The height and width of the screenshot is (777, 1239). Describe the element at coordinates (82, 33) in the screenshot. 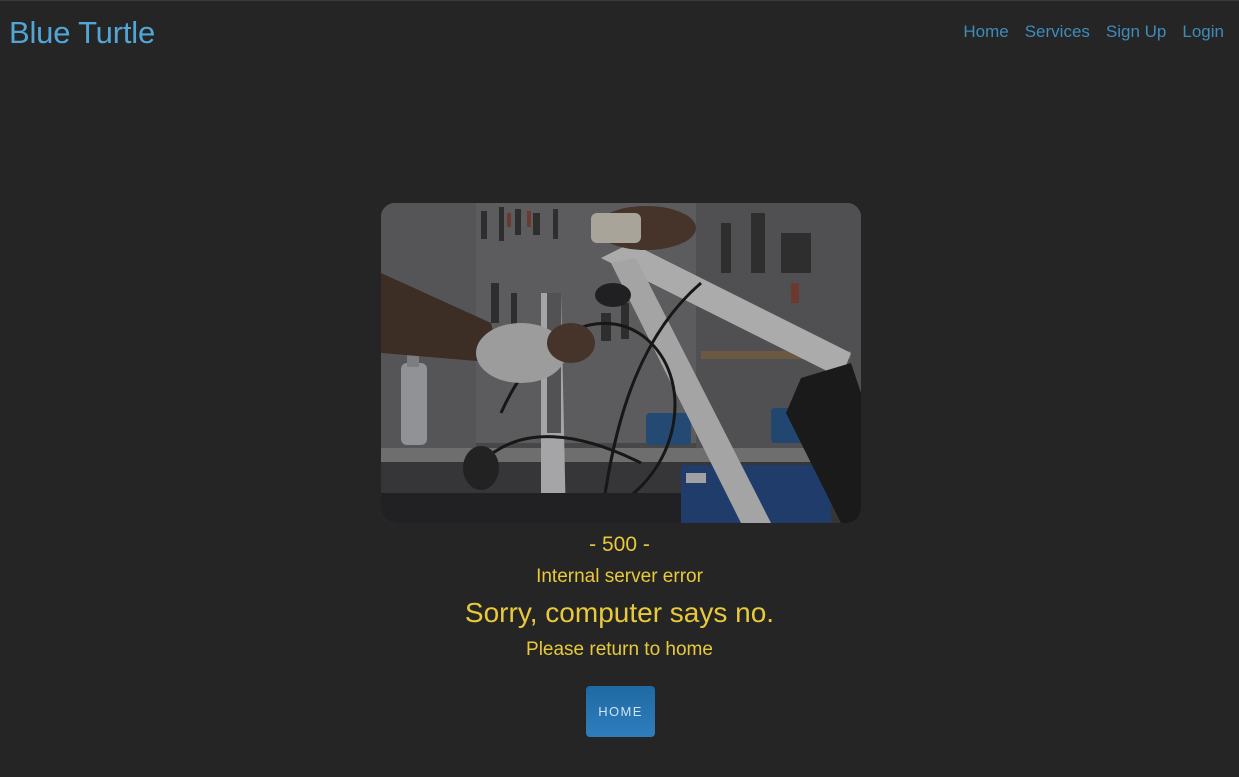

I see `brand-logo: Blue Turtle` at that location.